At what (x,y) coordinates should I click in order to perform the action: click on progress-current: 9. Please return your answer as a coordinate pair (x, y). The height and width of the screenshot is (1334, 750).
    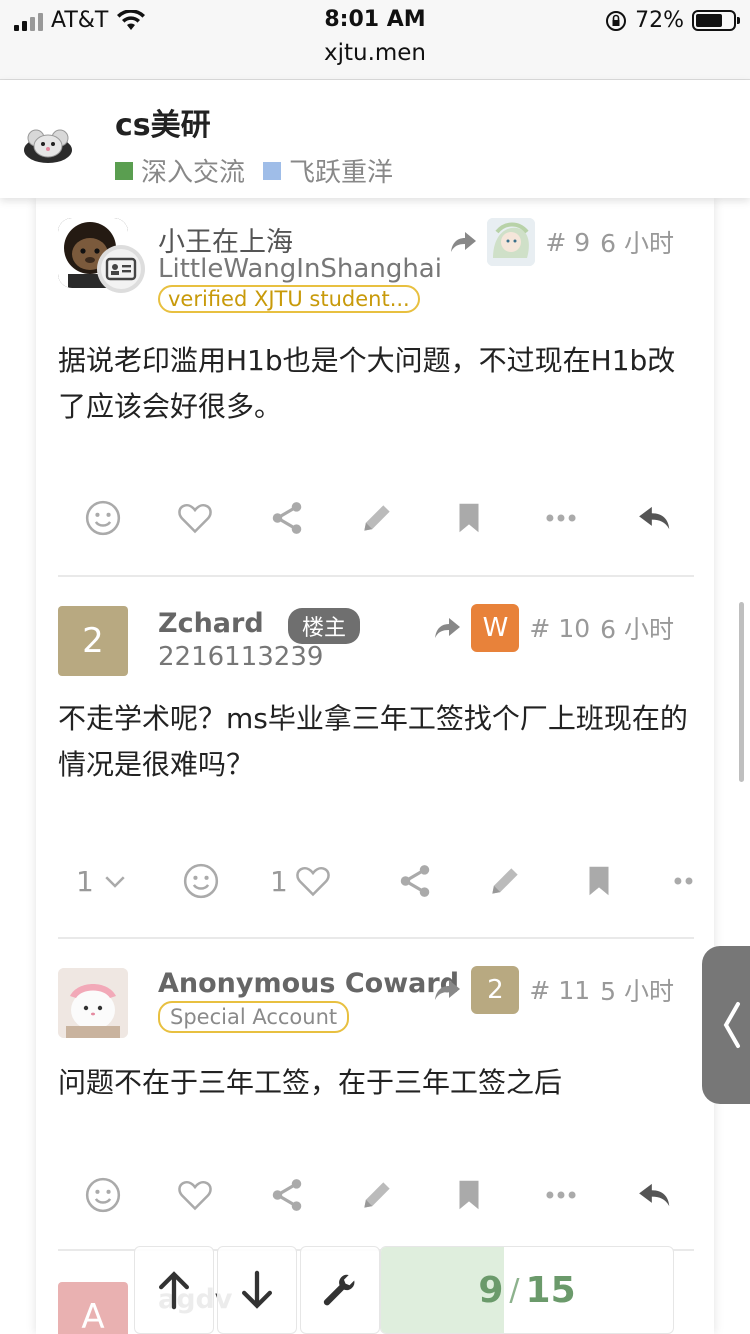
    Looking at the image, I should click on (491, 1290).